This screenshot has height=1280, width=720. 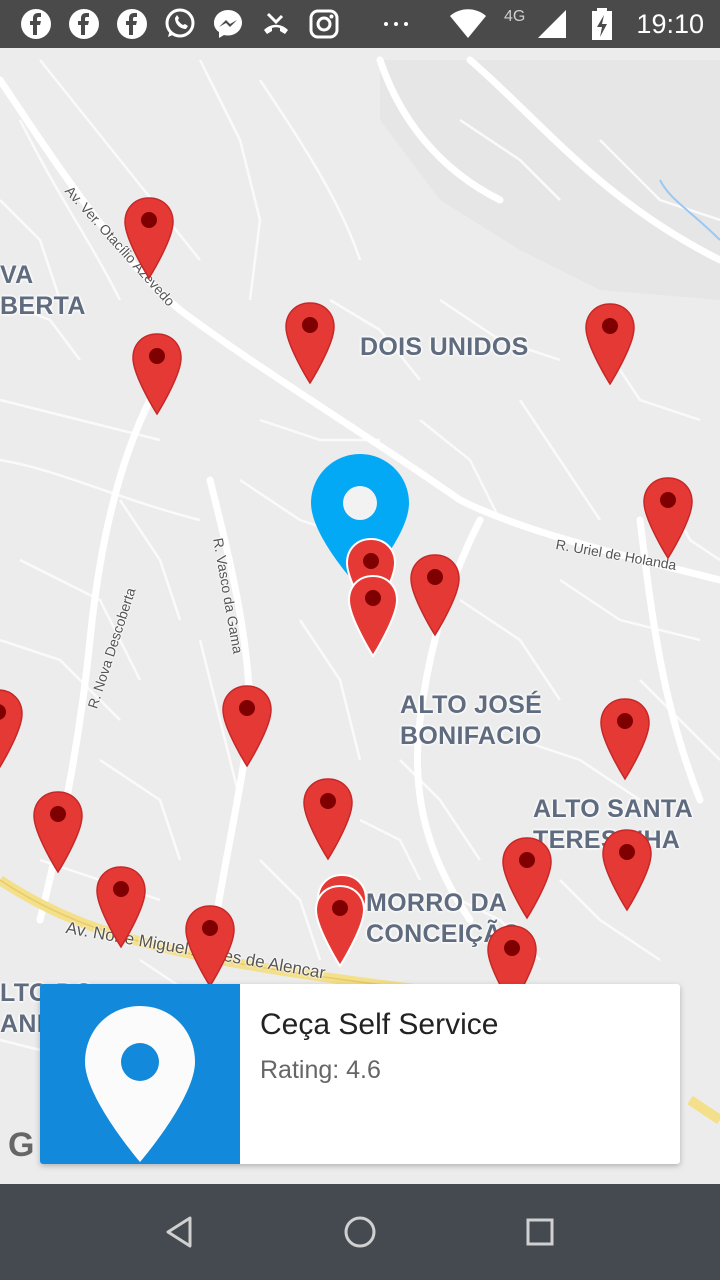 What do you see at coordinates (43, 290) in the screenshot?
I see `area-label: VA BERTA` at bounding box center [43, 290].